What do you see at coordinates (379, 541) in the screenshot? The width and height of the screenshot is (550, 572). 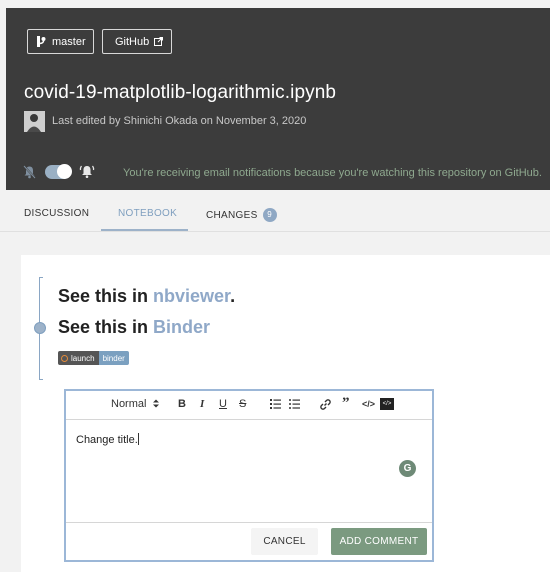 I see `add-comment-button: ADD COMMENT` at bounding box center [379, 541].